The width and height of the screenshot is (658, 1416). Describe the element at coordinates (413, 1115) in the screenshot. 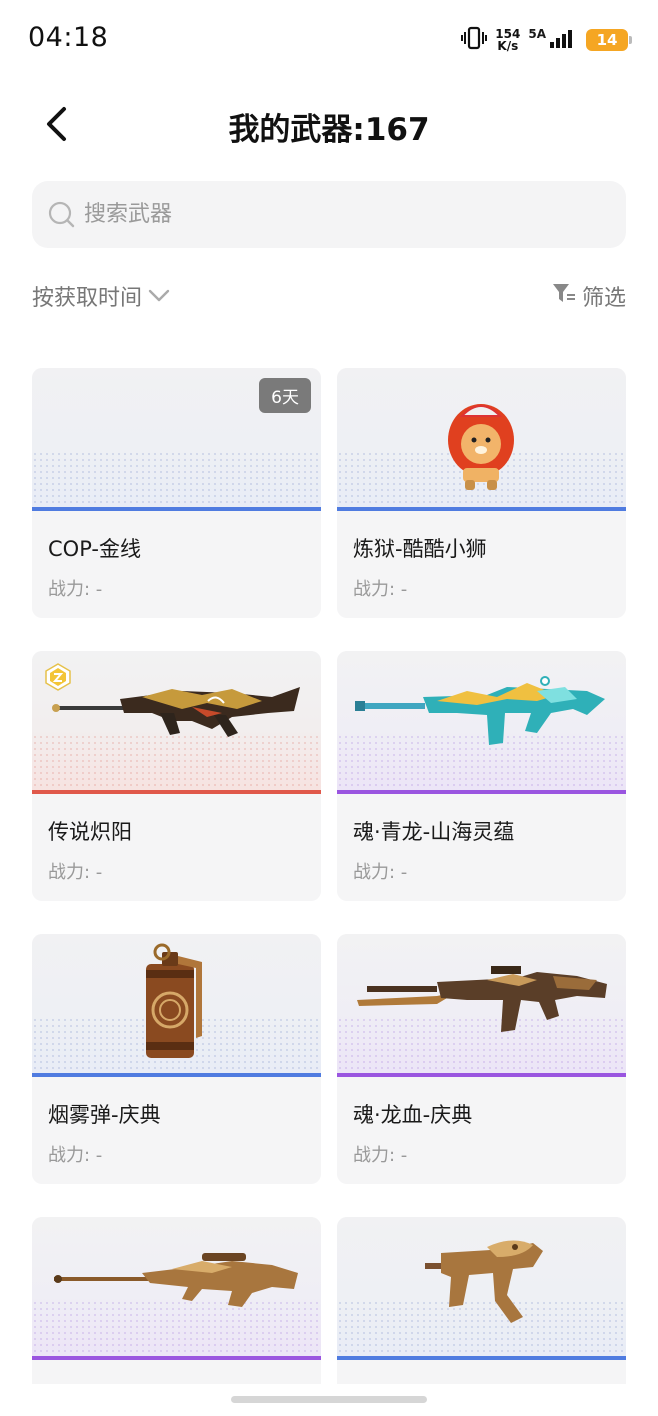

I see `weapon-name: 魂·龙血-庆典` at that location.